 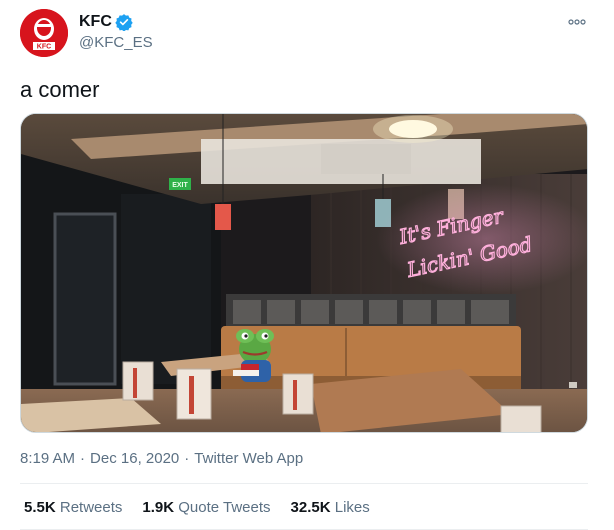 What do you see at coordinates (158, 507) in the screenshot?
I see `stat-count: 1.9K` at bounding box center [158, 507].